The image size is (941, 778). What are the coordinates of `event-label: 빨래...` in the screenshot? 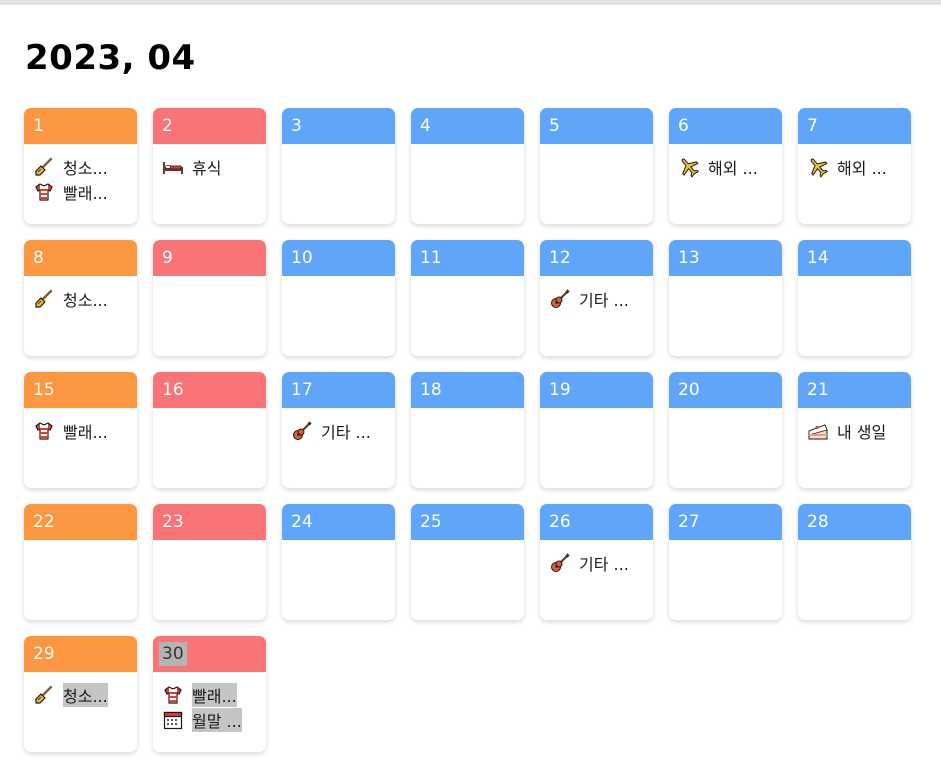 It's located at (214, 694).